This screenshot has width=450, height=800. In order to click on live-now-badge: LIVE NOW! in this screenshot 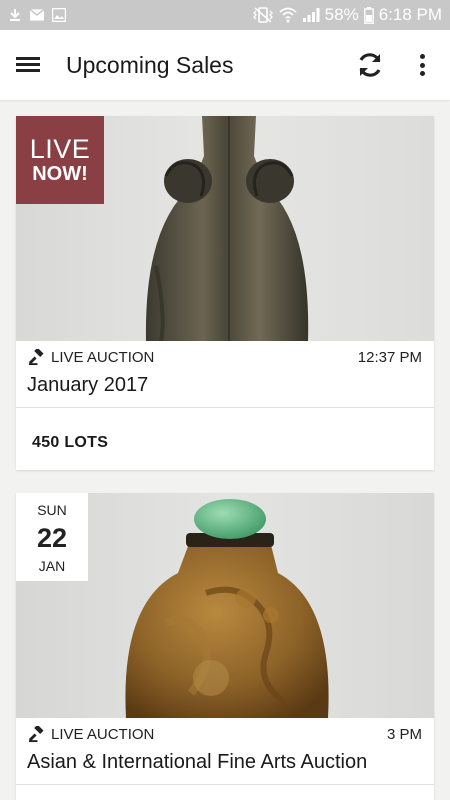, I will do `click(60, 160)`.